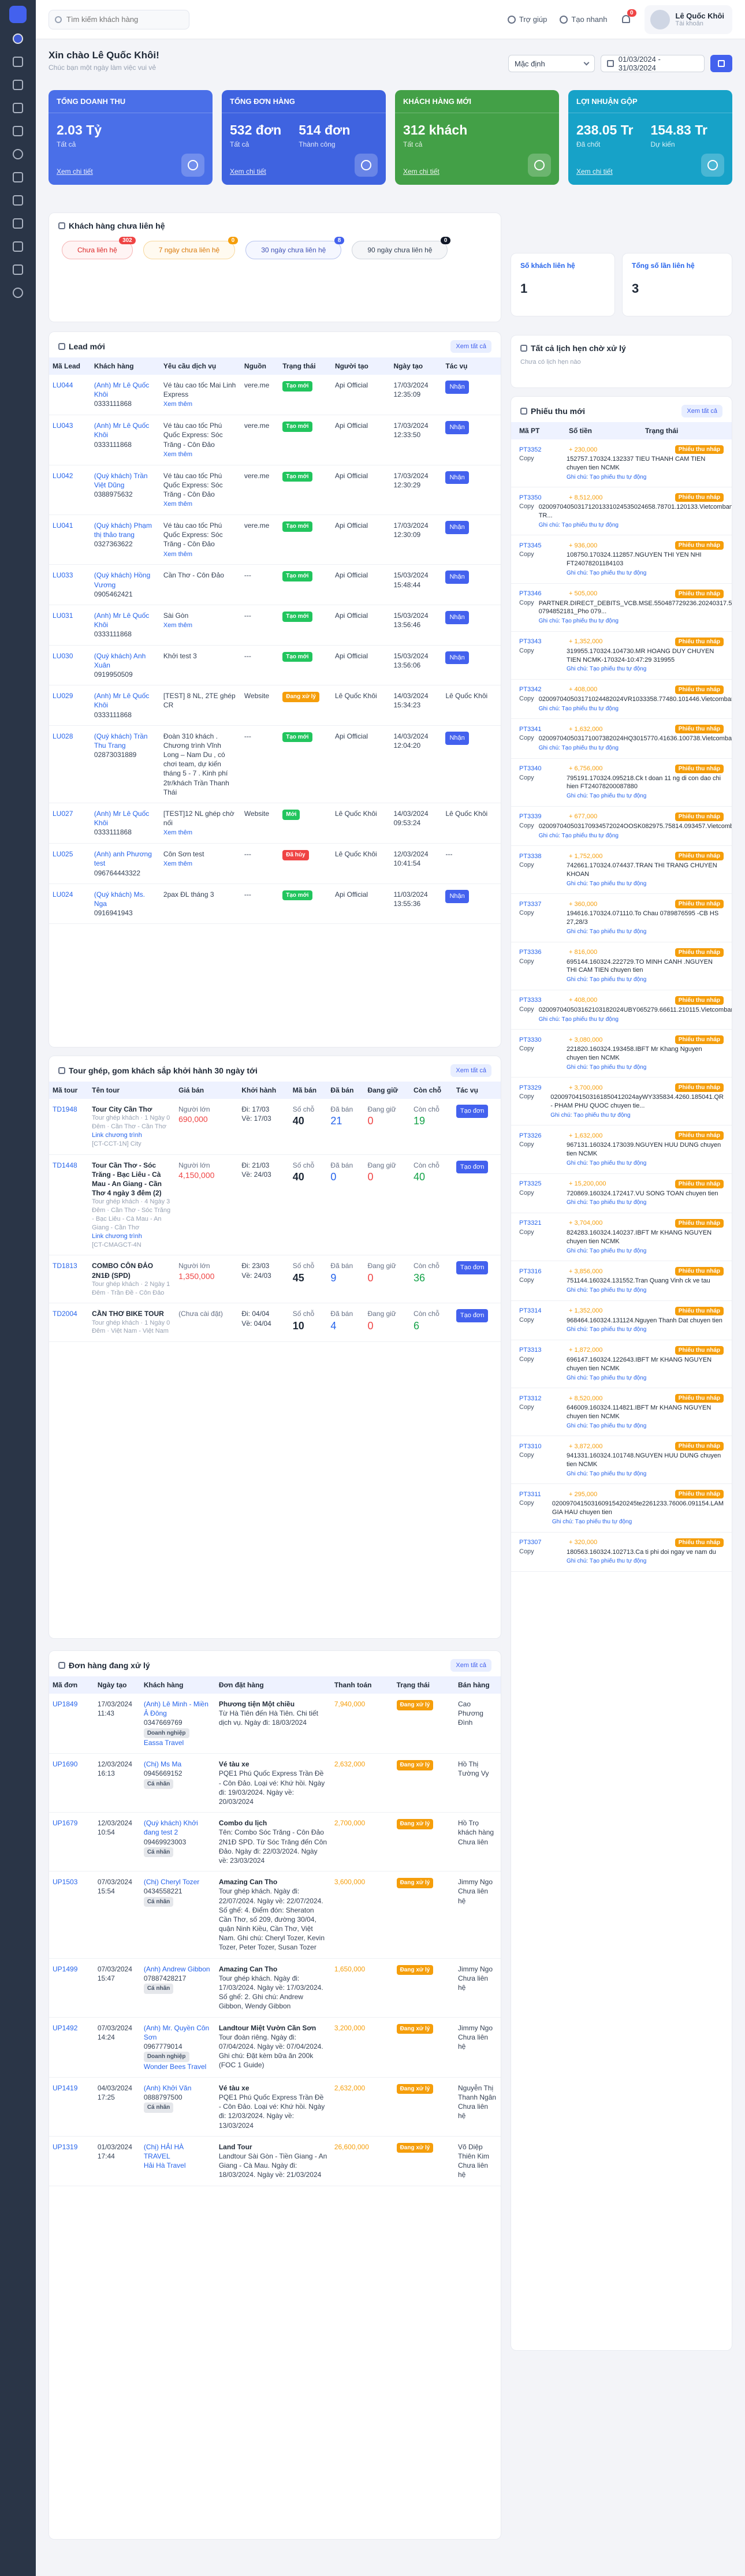 The image size is (745, 2576). Describe the element at coordinates (178, 1882) in the screenshot. I see `customer-name: (Chị) Cheryl Tozer` at that location.